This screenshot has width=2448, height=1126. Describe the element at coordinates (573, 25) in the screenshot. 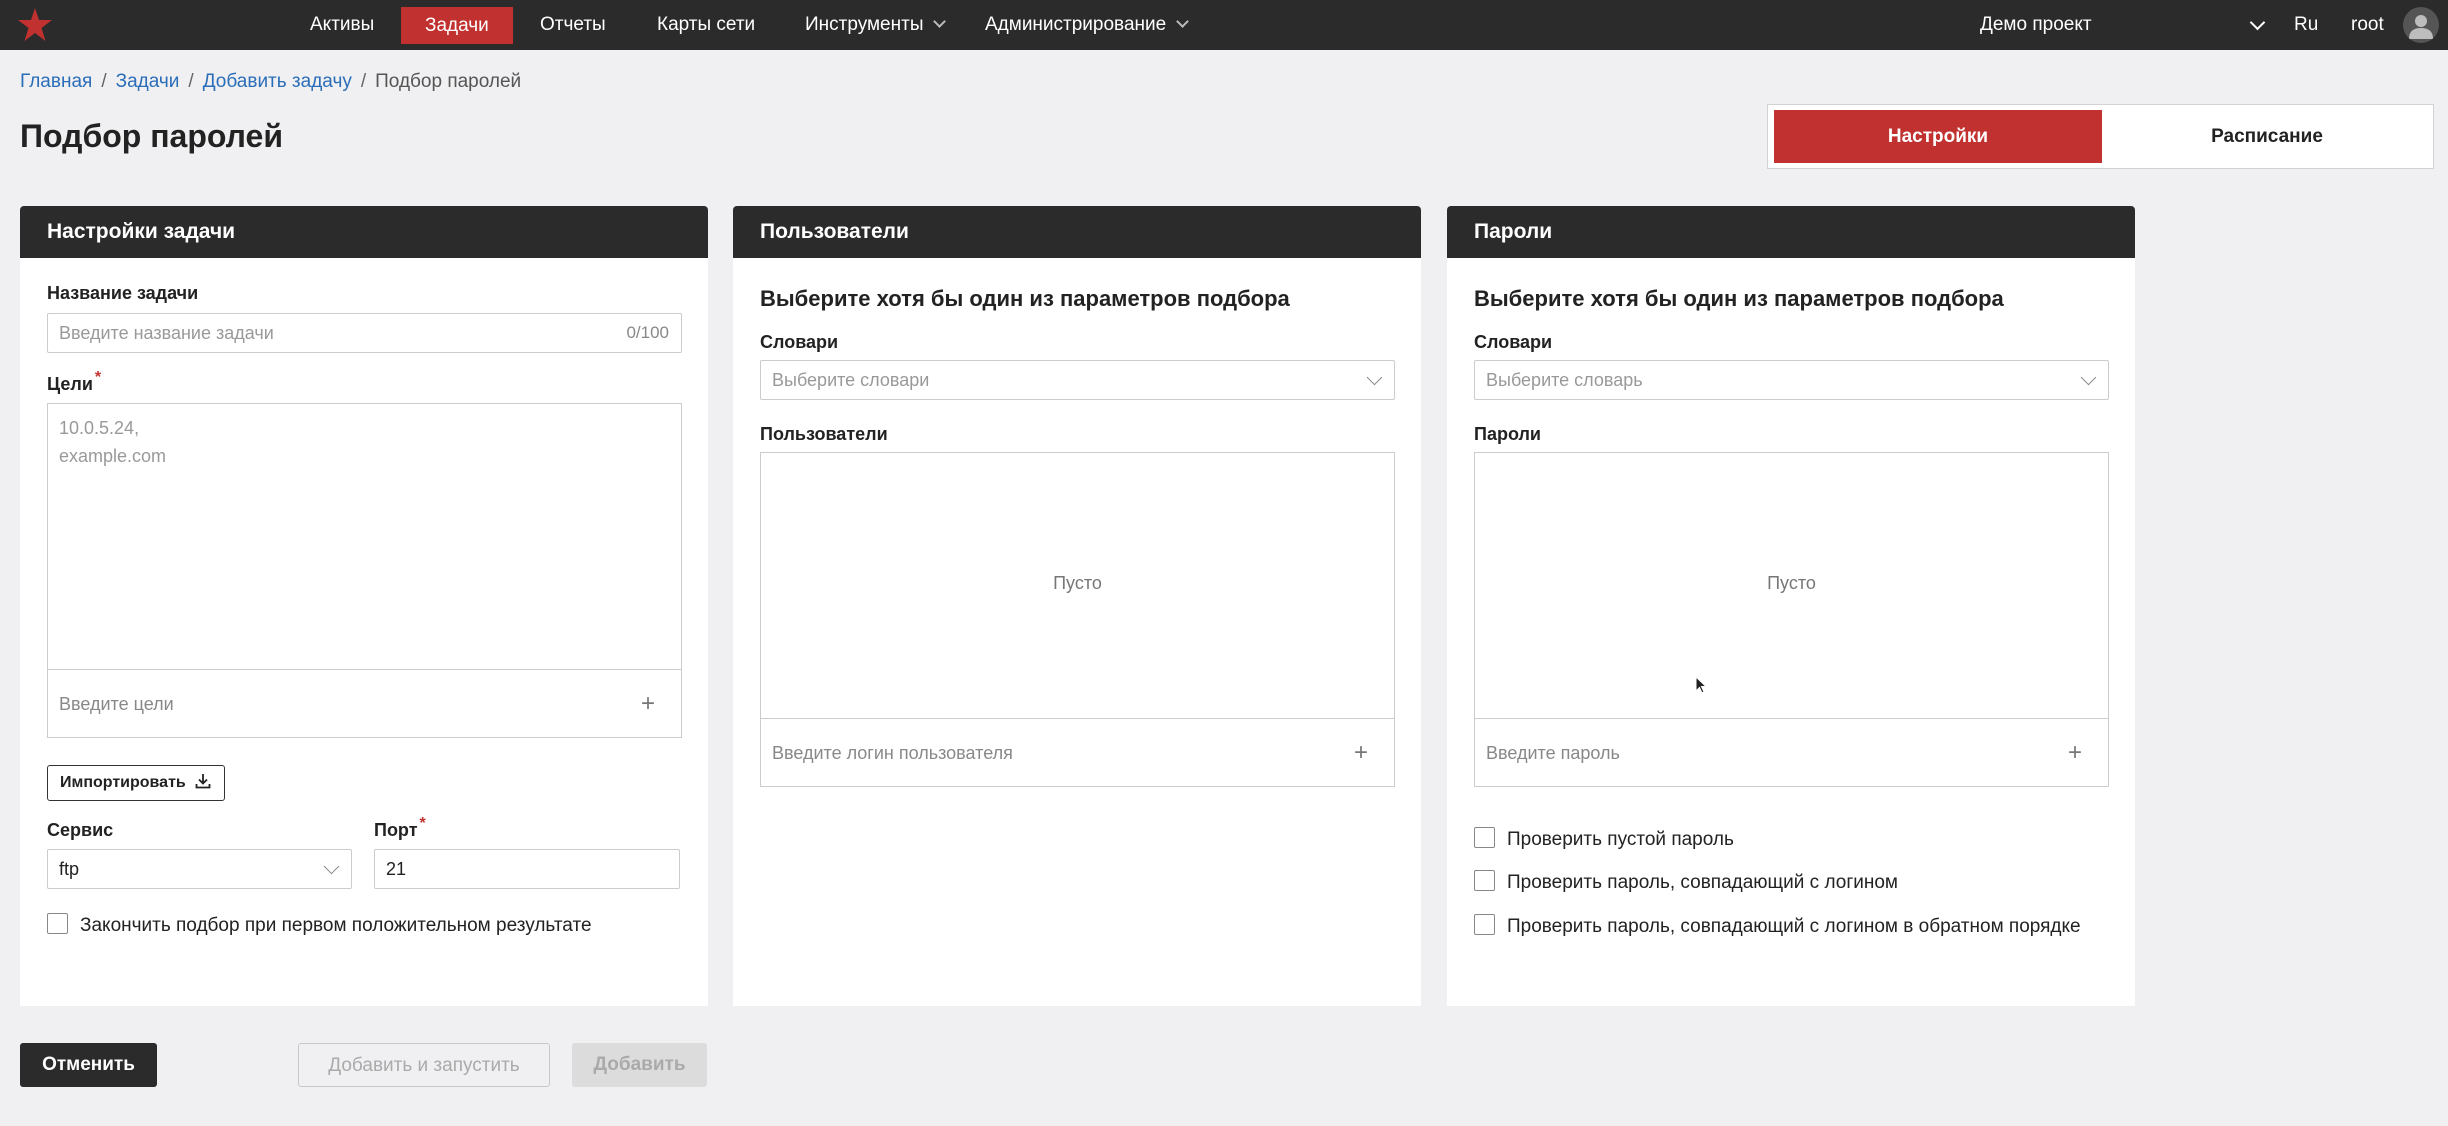

I see `nav-item-reports: Отчеты` at that location.